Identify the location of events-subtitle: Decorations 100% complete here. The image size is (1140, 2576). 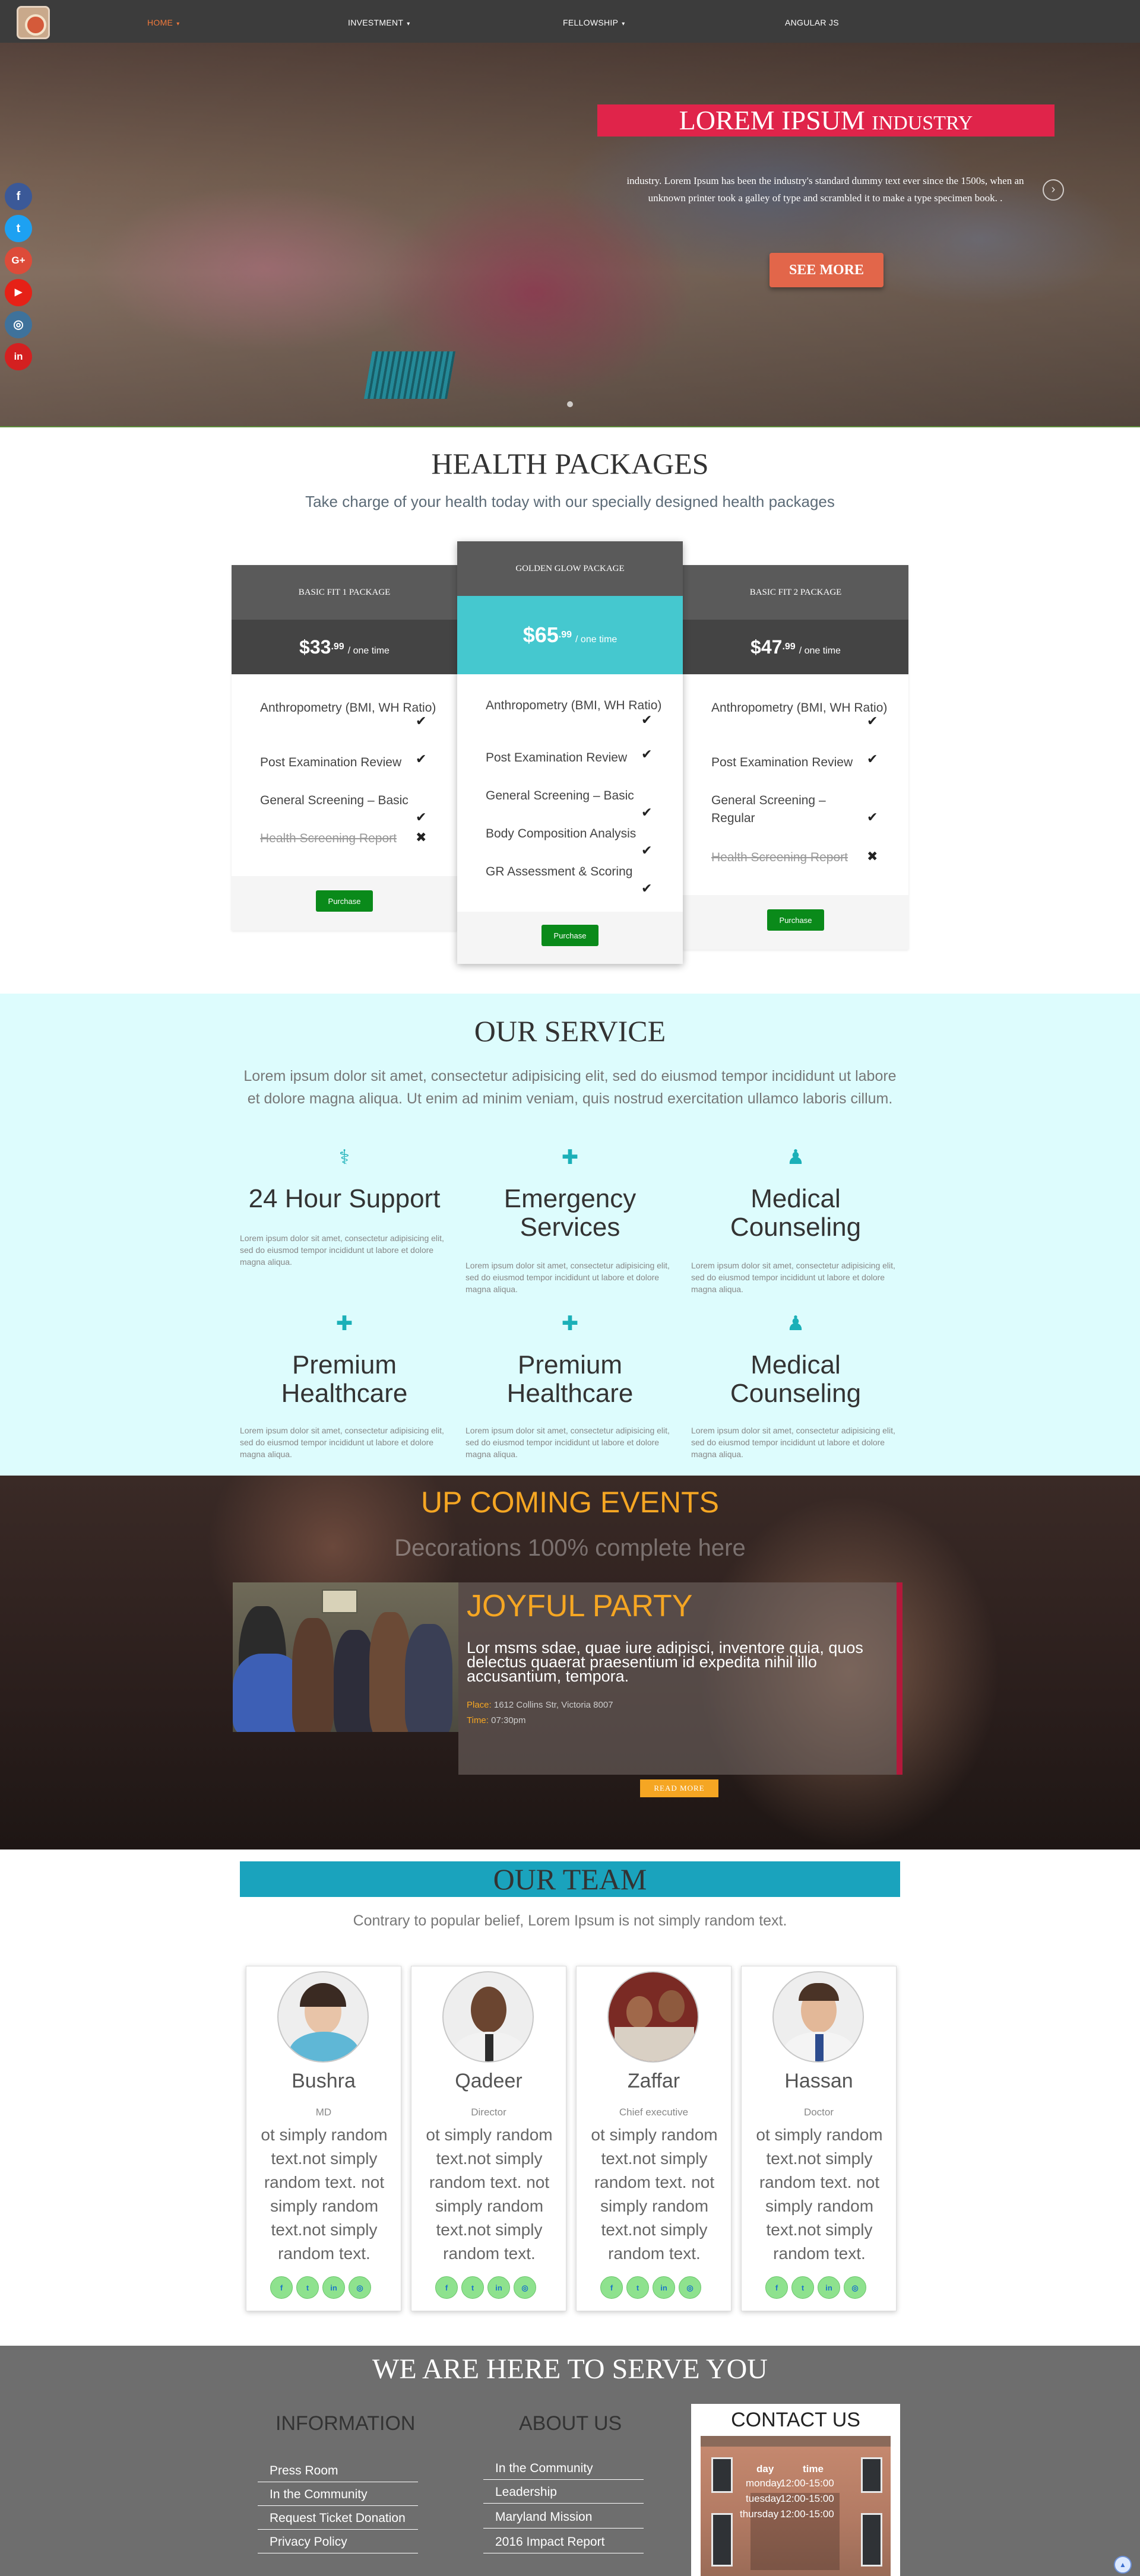
(570, 1548).